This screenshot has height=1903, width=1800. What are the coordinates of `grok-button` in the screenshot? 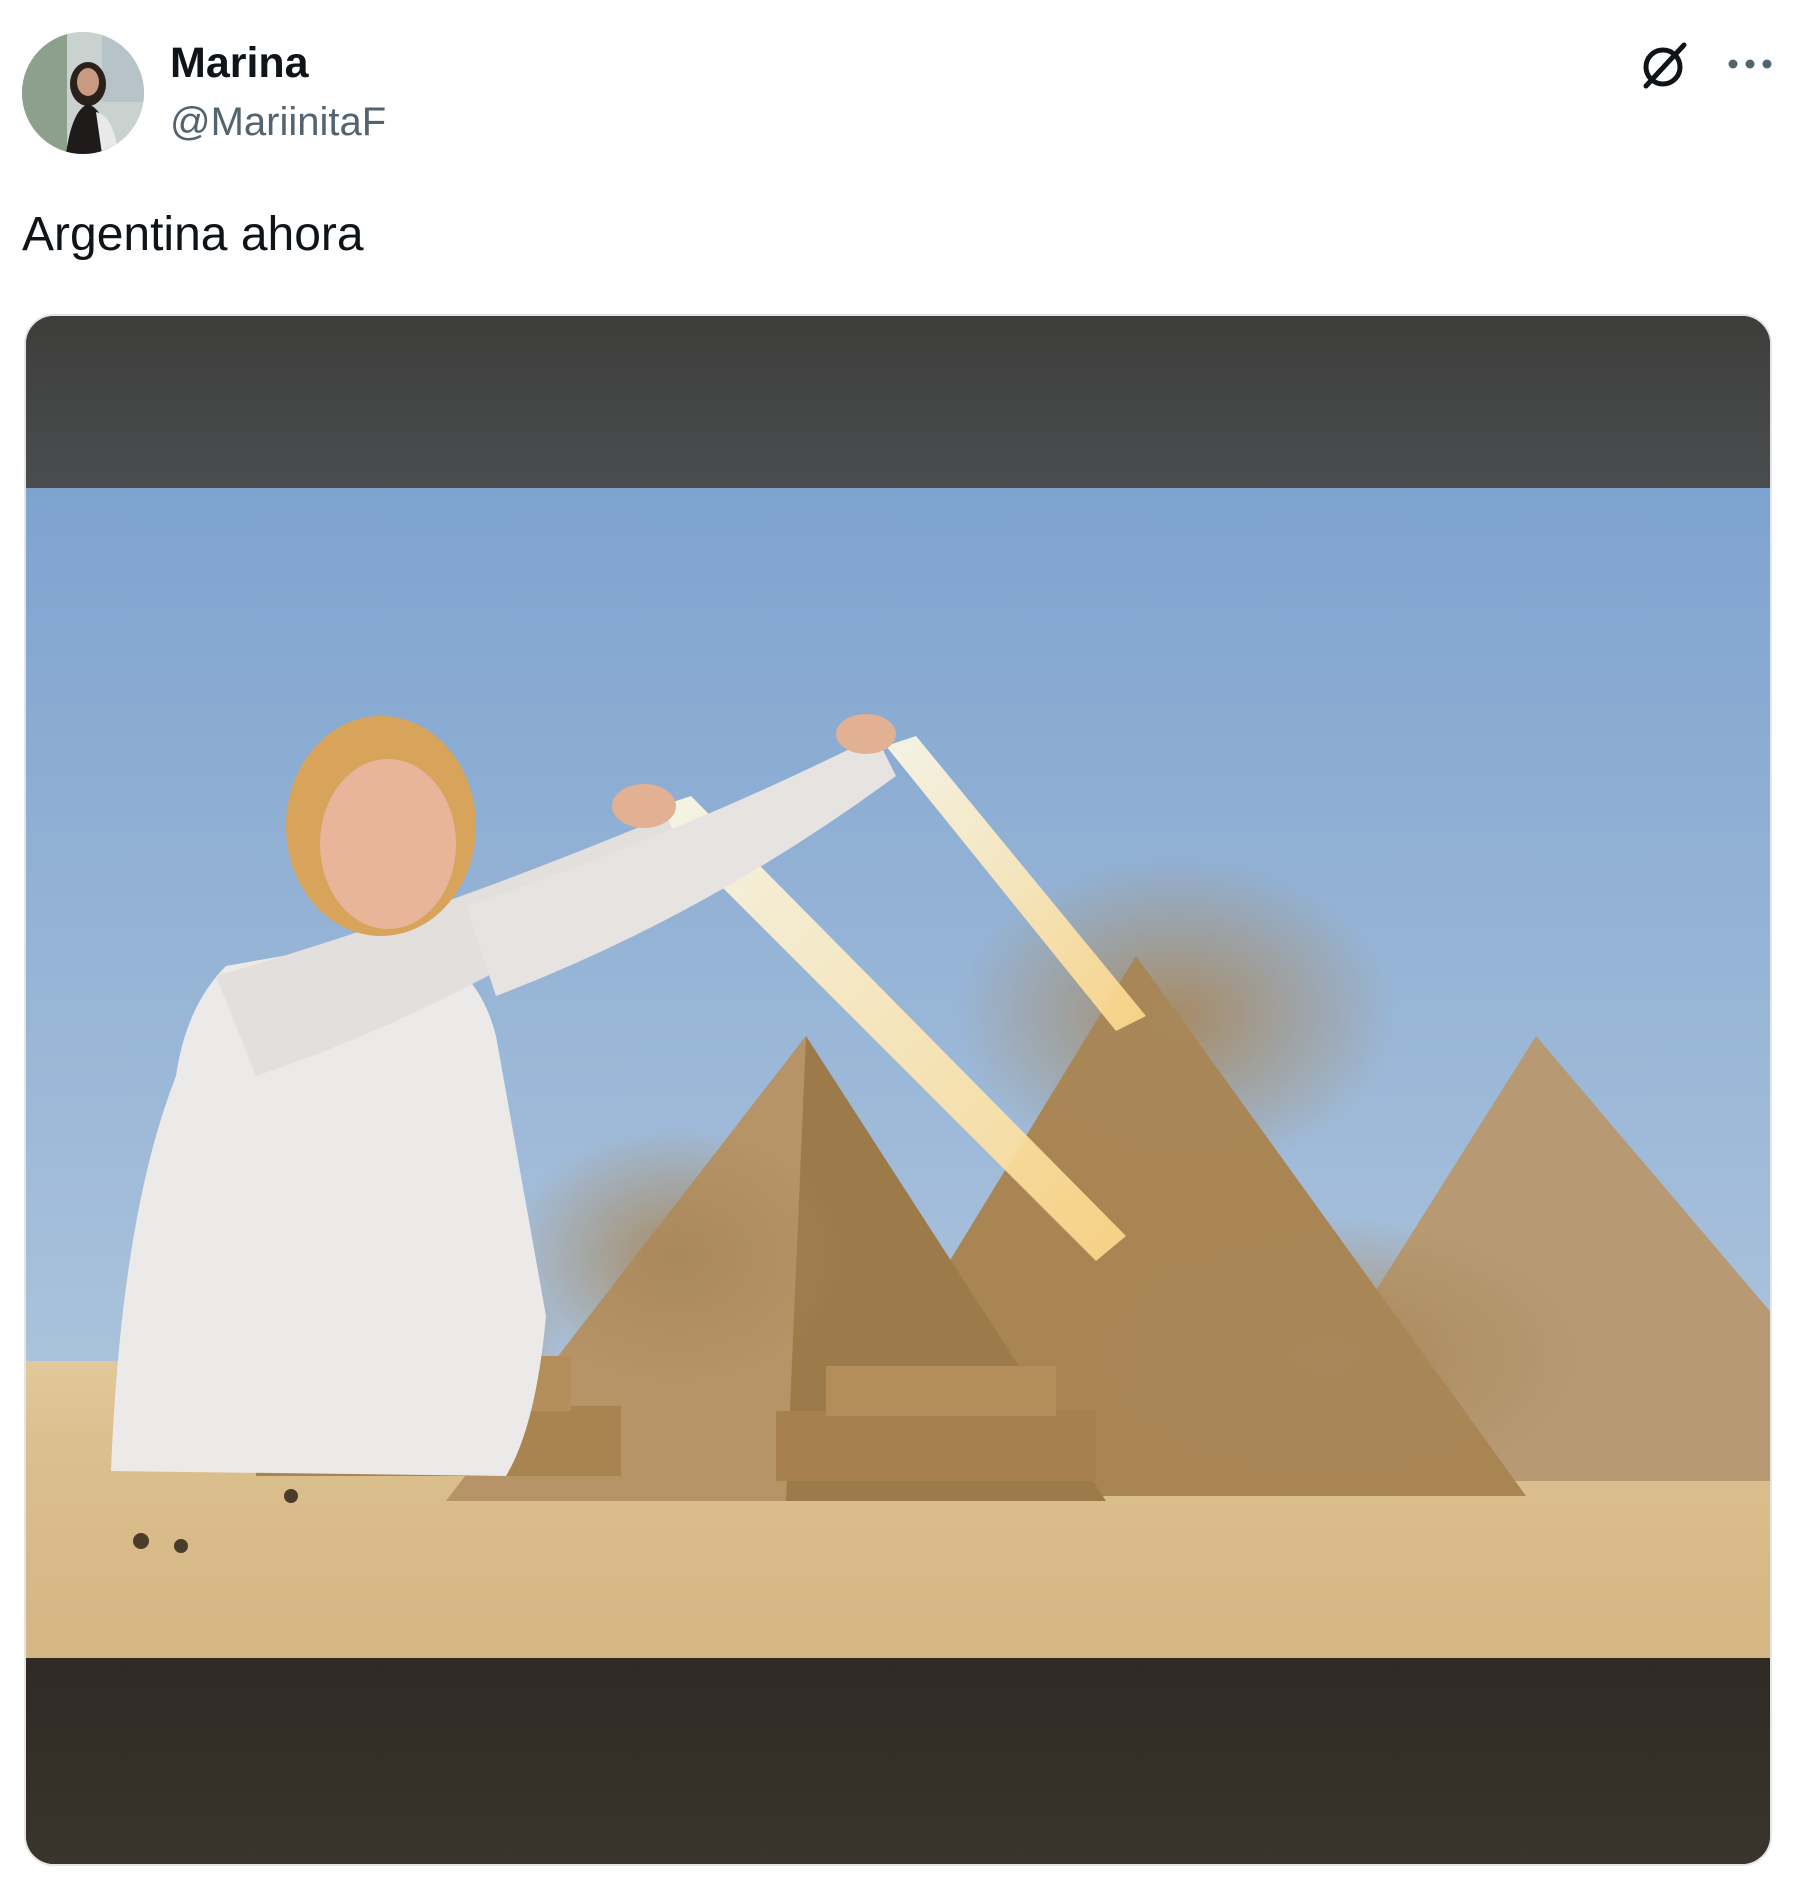 It's located at (1664, 65).